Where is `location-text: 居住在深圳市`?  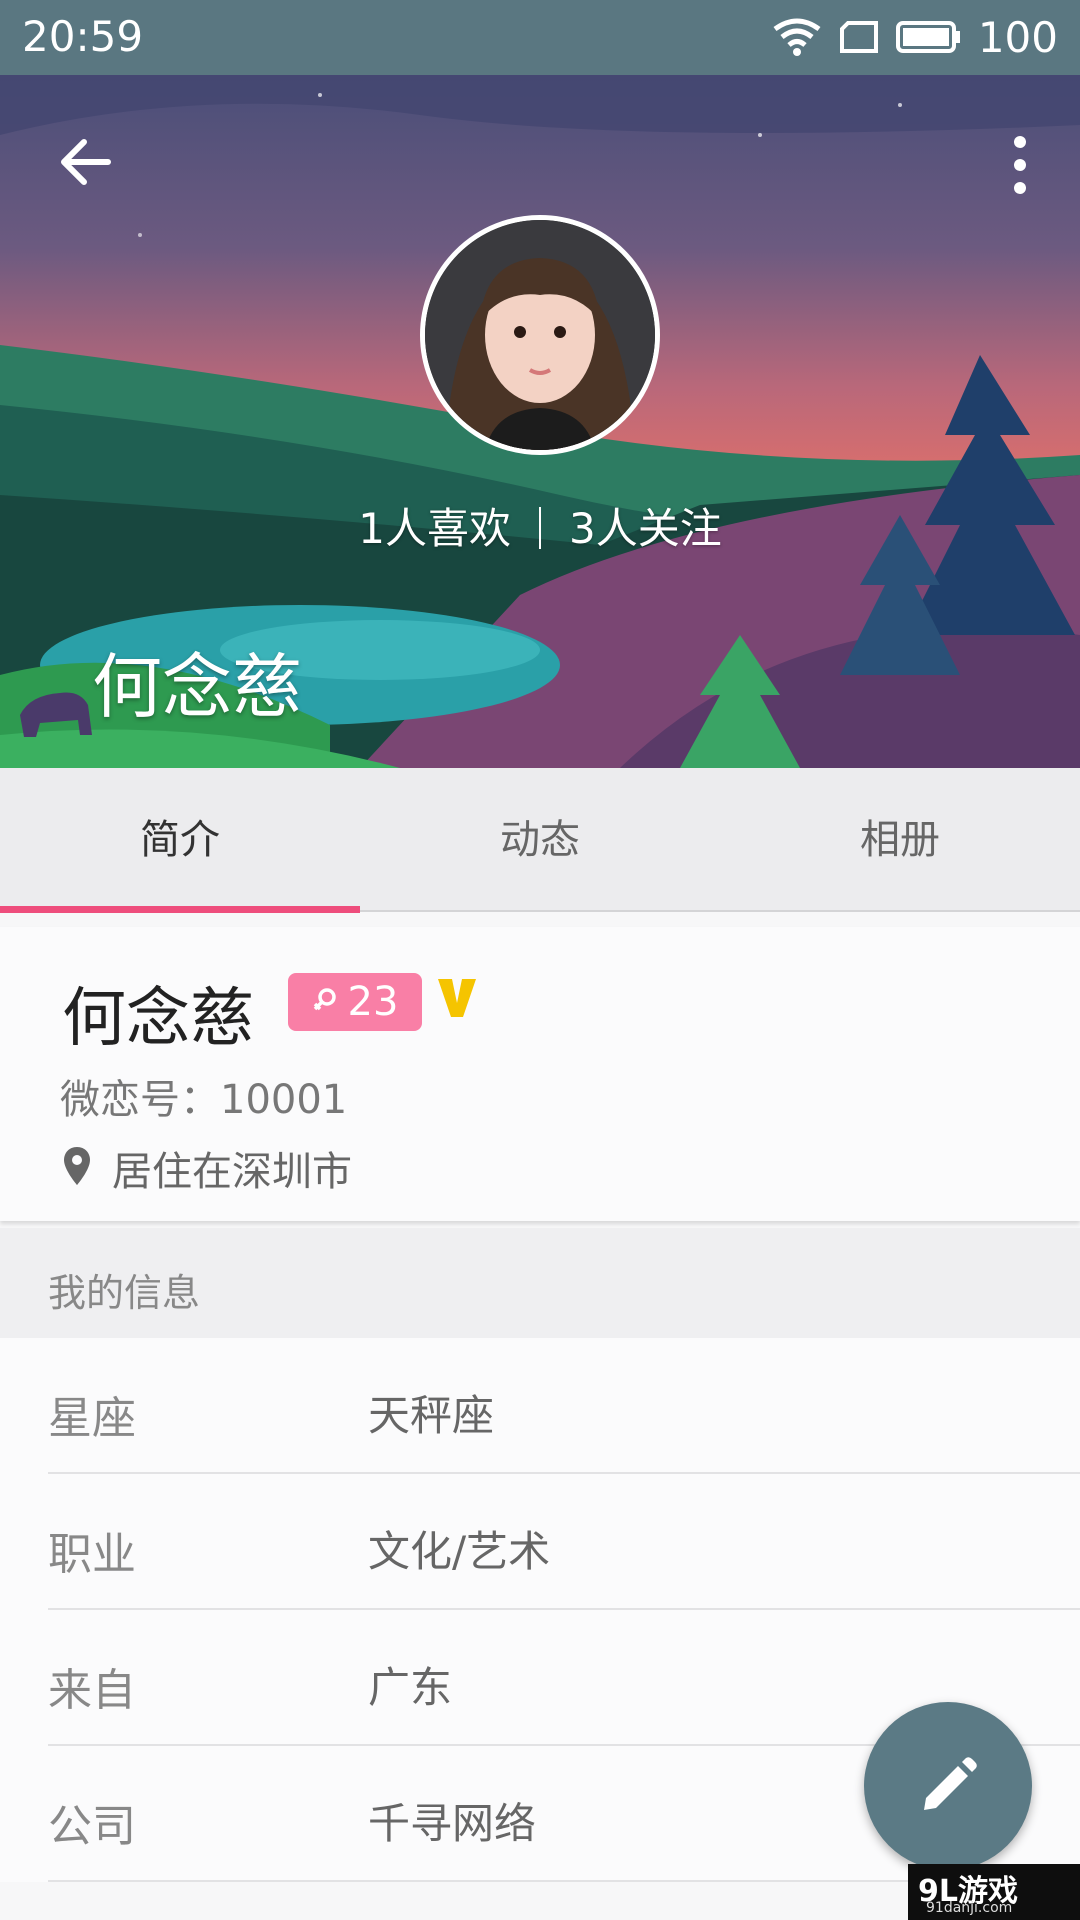
location-text: 居住在深圳市 is located at coordinates (232, 1172).